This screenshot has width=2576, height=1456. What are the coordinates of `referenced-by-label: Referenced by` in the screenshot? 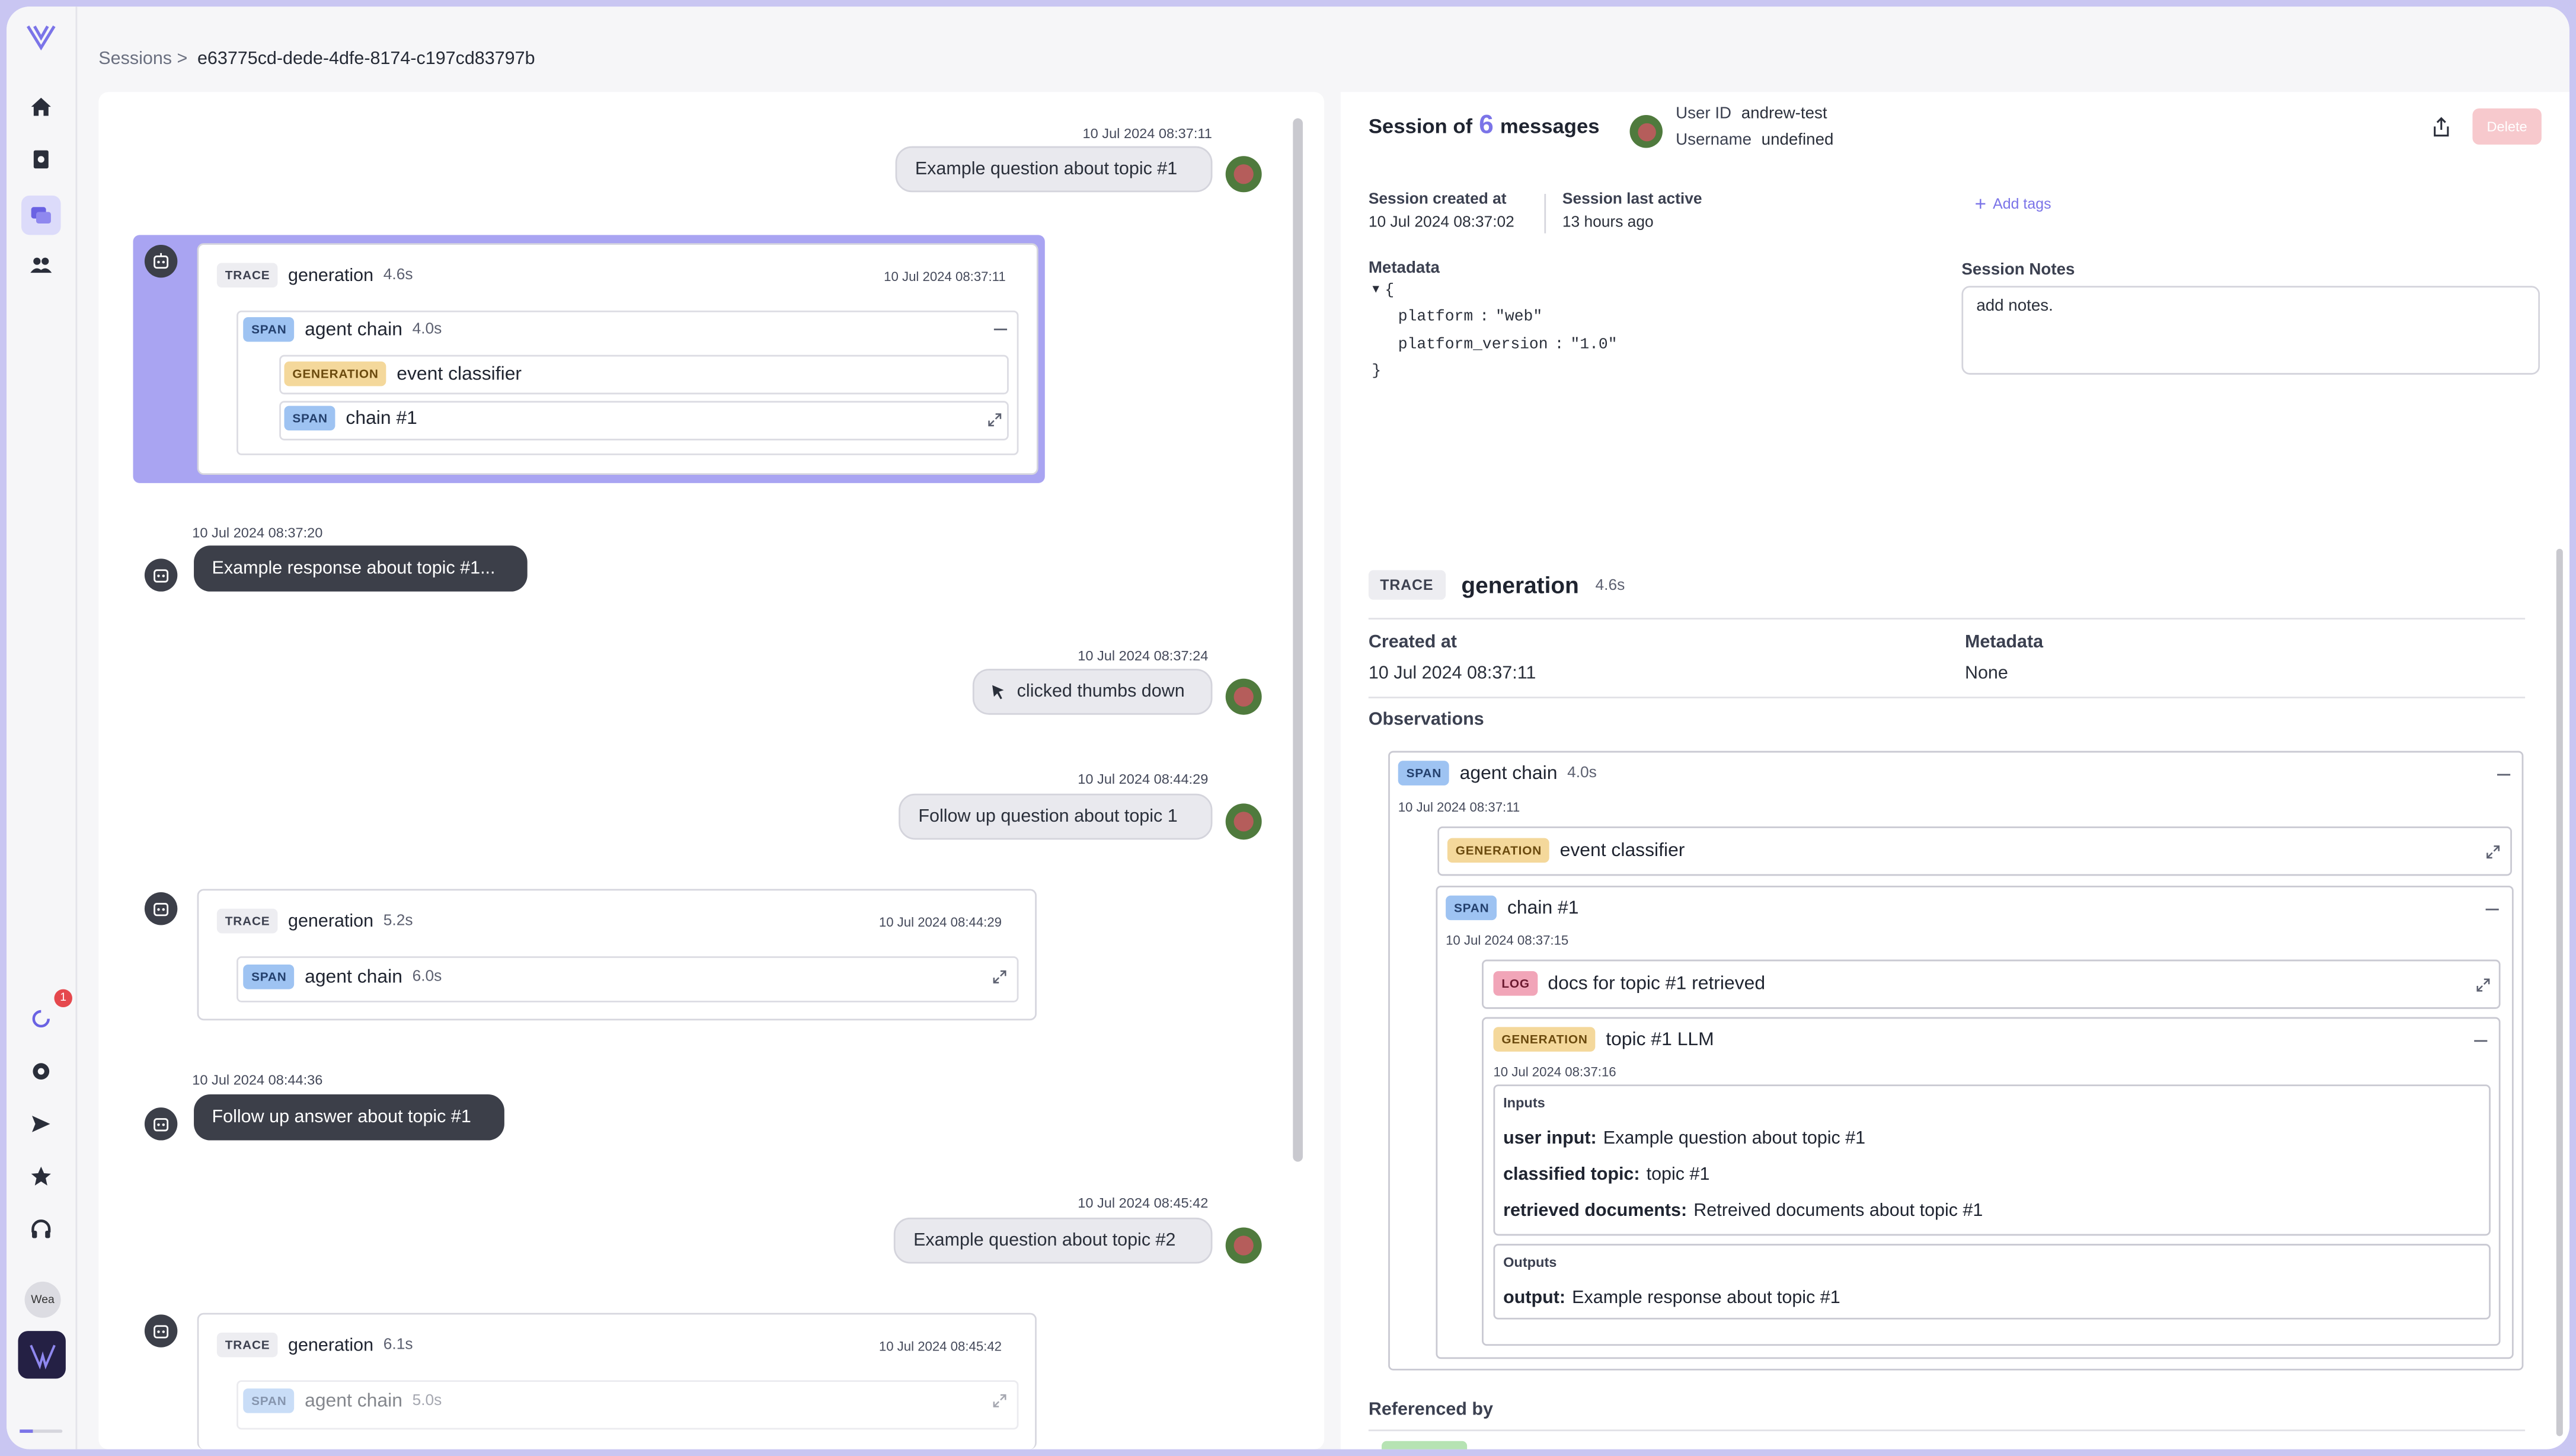 It's located at (1431, 1410).